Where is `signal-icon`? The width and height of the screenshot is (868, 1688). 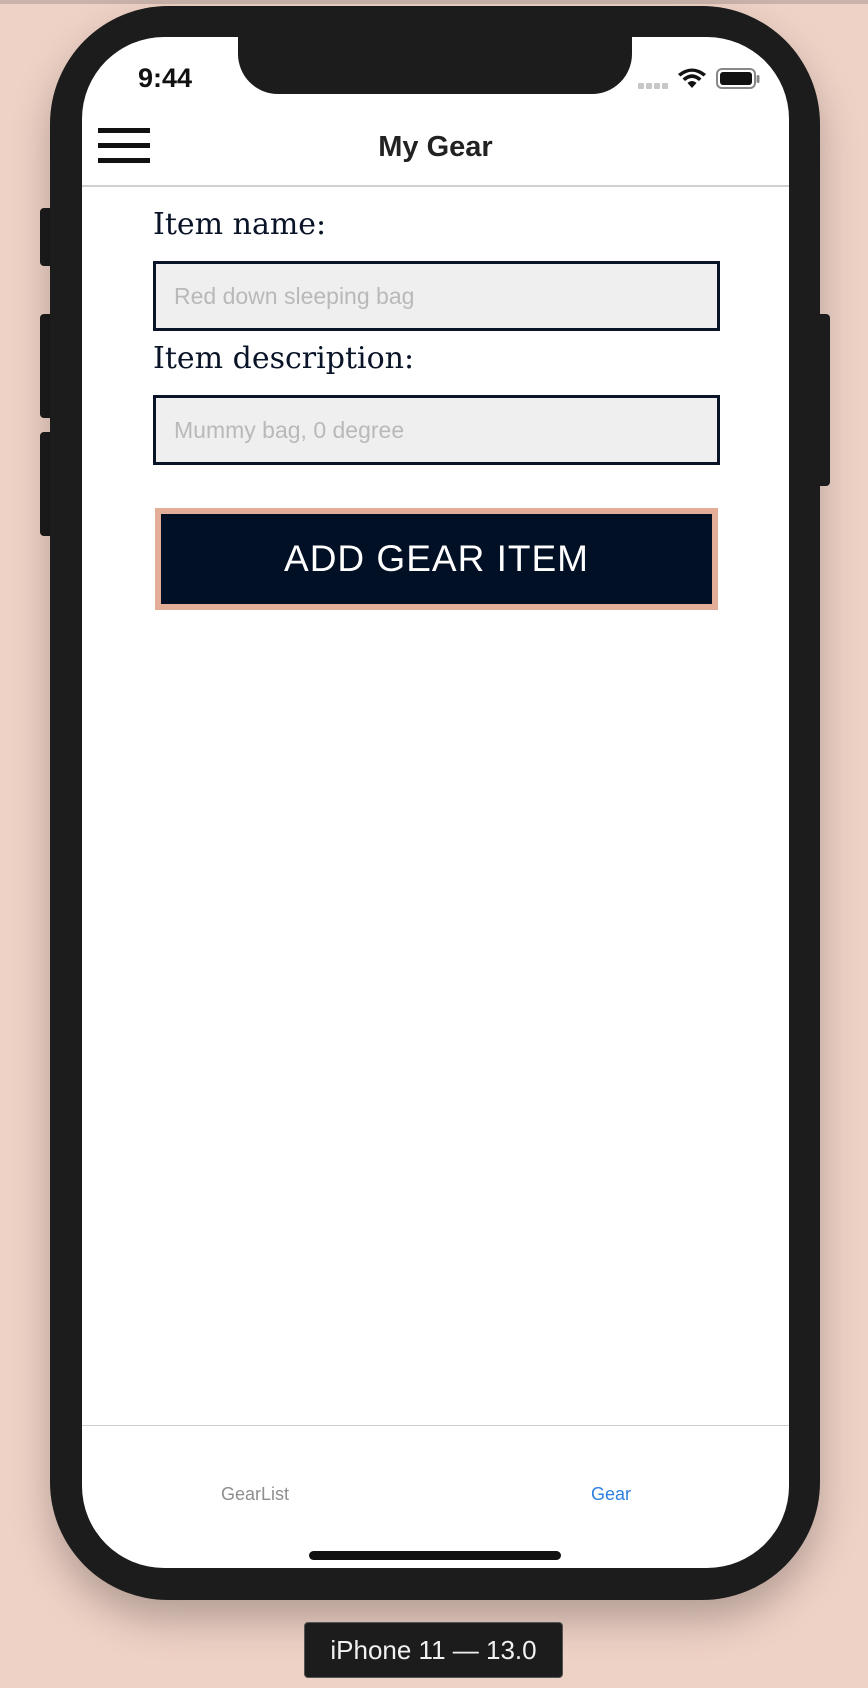
signal-icon is located at coordinates (641, 86).